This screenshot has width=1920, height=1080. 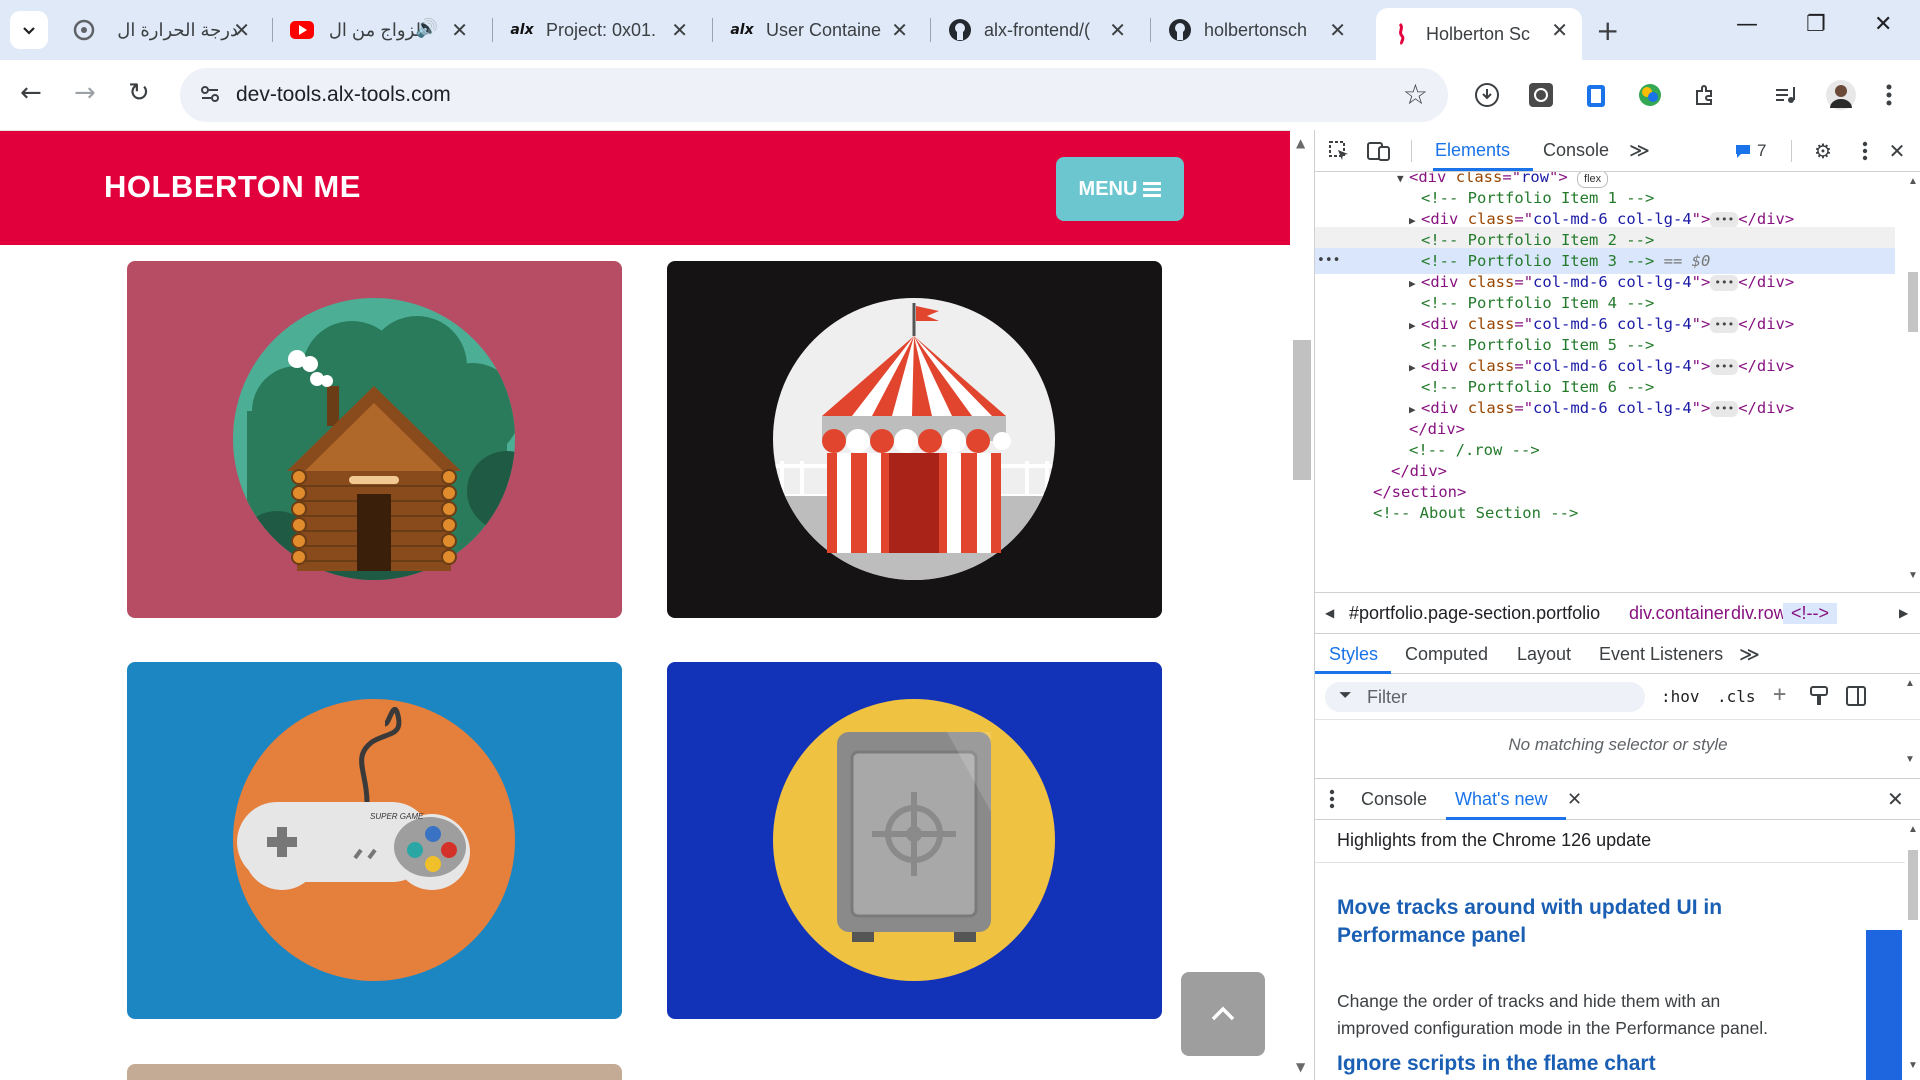 What do you see at coordinates (1501, 799) in the screenshot?
I see `drawer-tab-whats-new: What's new` at bounding box center [1501, 799].